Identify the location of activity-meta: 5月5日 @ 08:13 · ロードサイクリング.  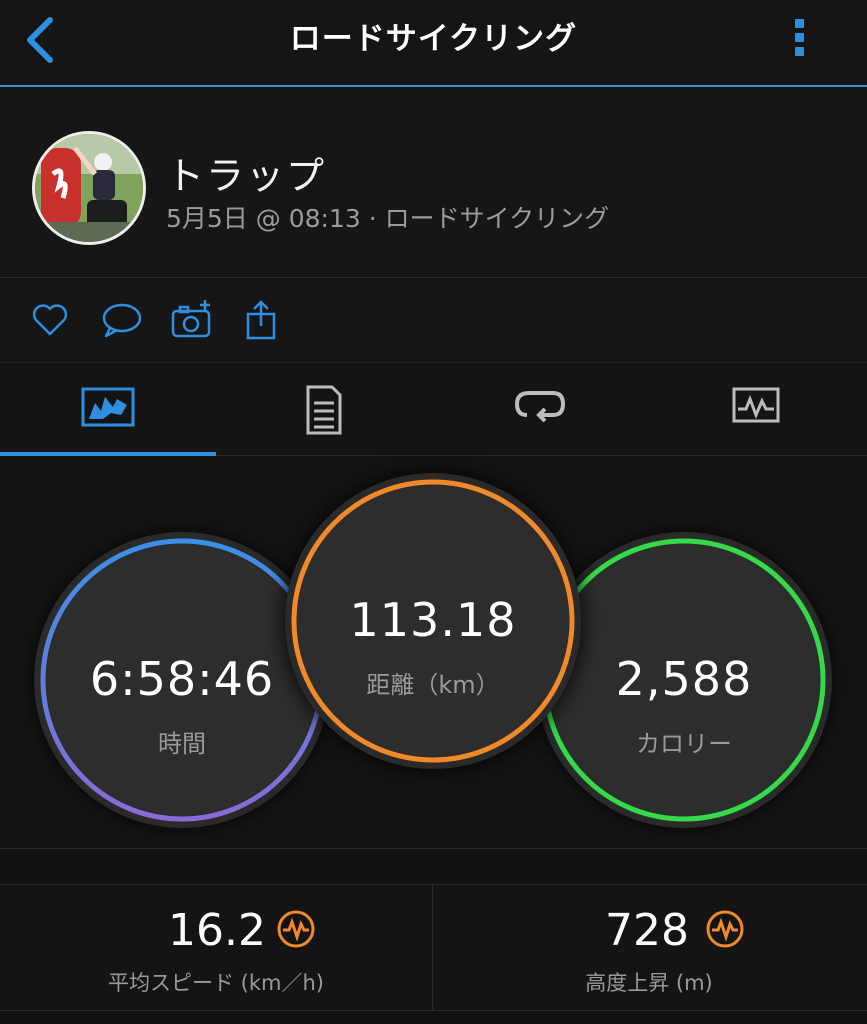
(388, 218).